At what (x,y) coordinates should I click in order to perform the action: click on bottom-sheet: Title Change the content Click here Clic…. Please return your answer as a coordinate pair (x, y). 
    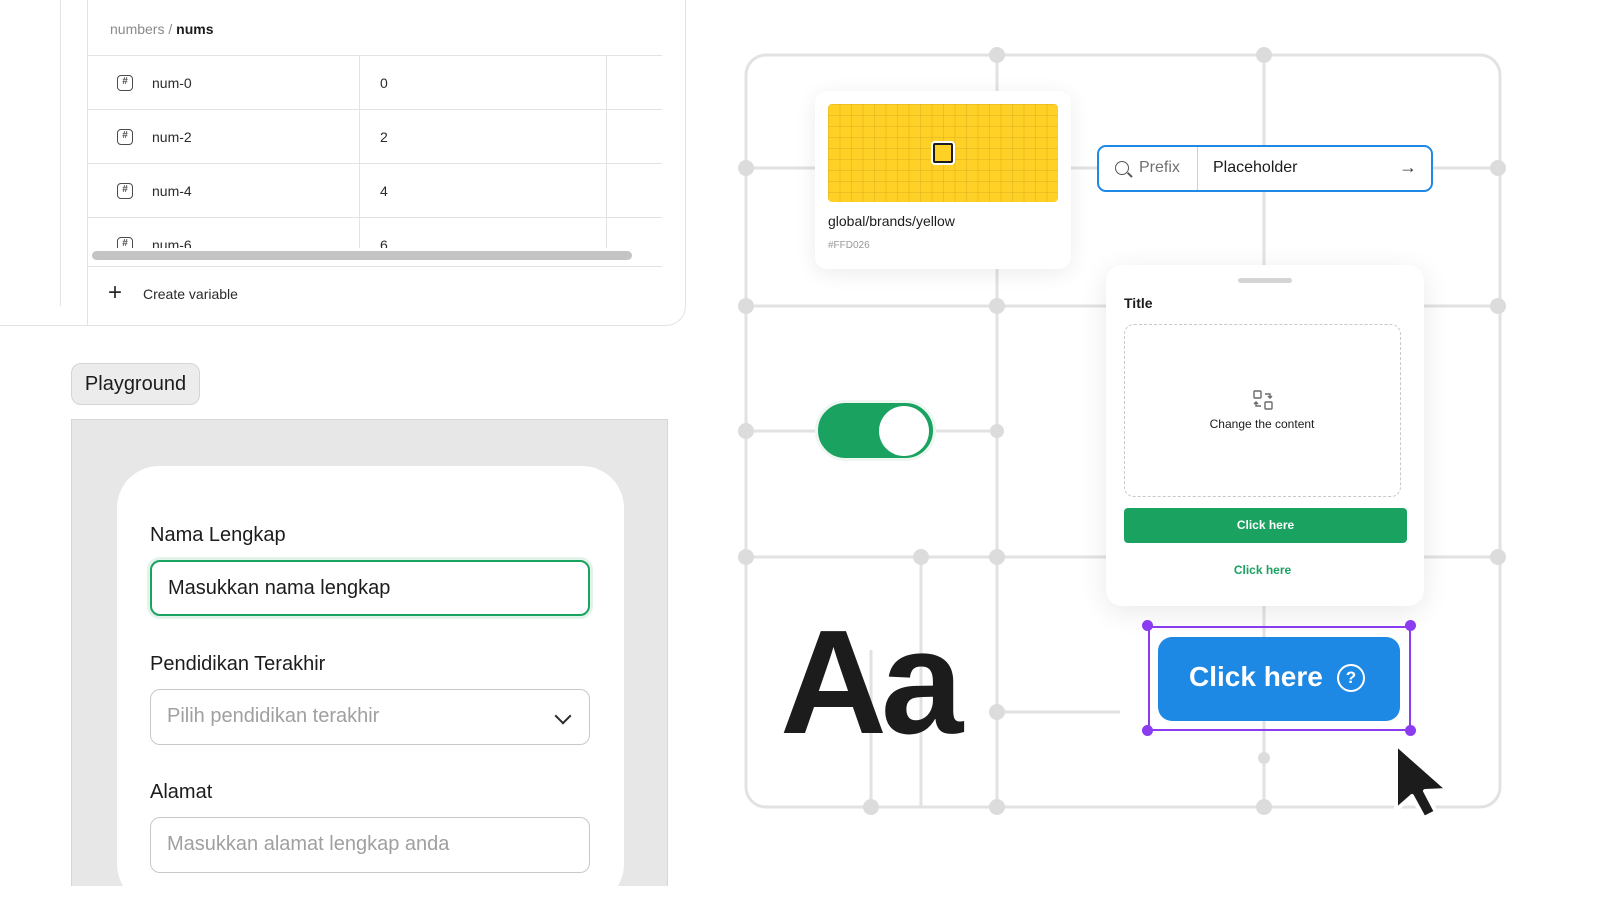
    Looking at the image, I should click on (1265, 435).